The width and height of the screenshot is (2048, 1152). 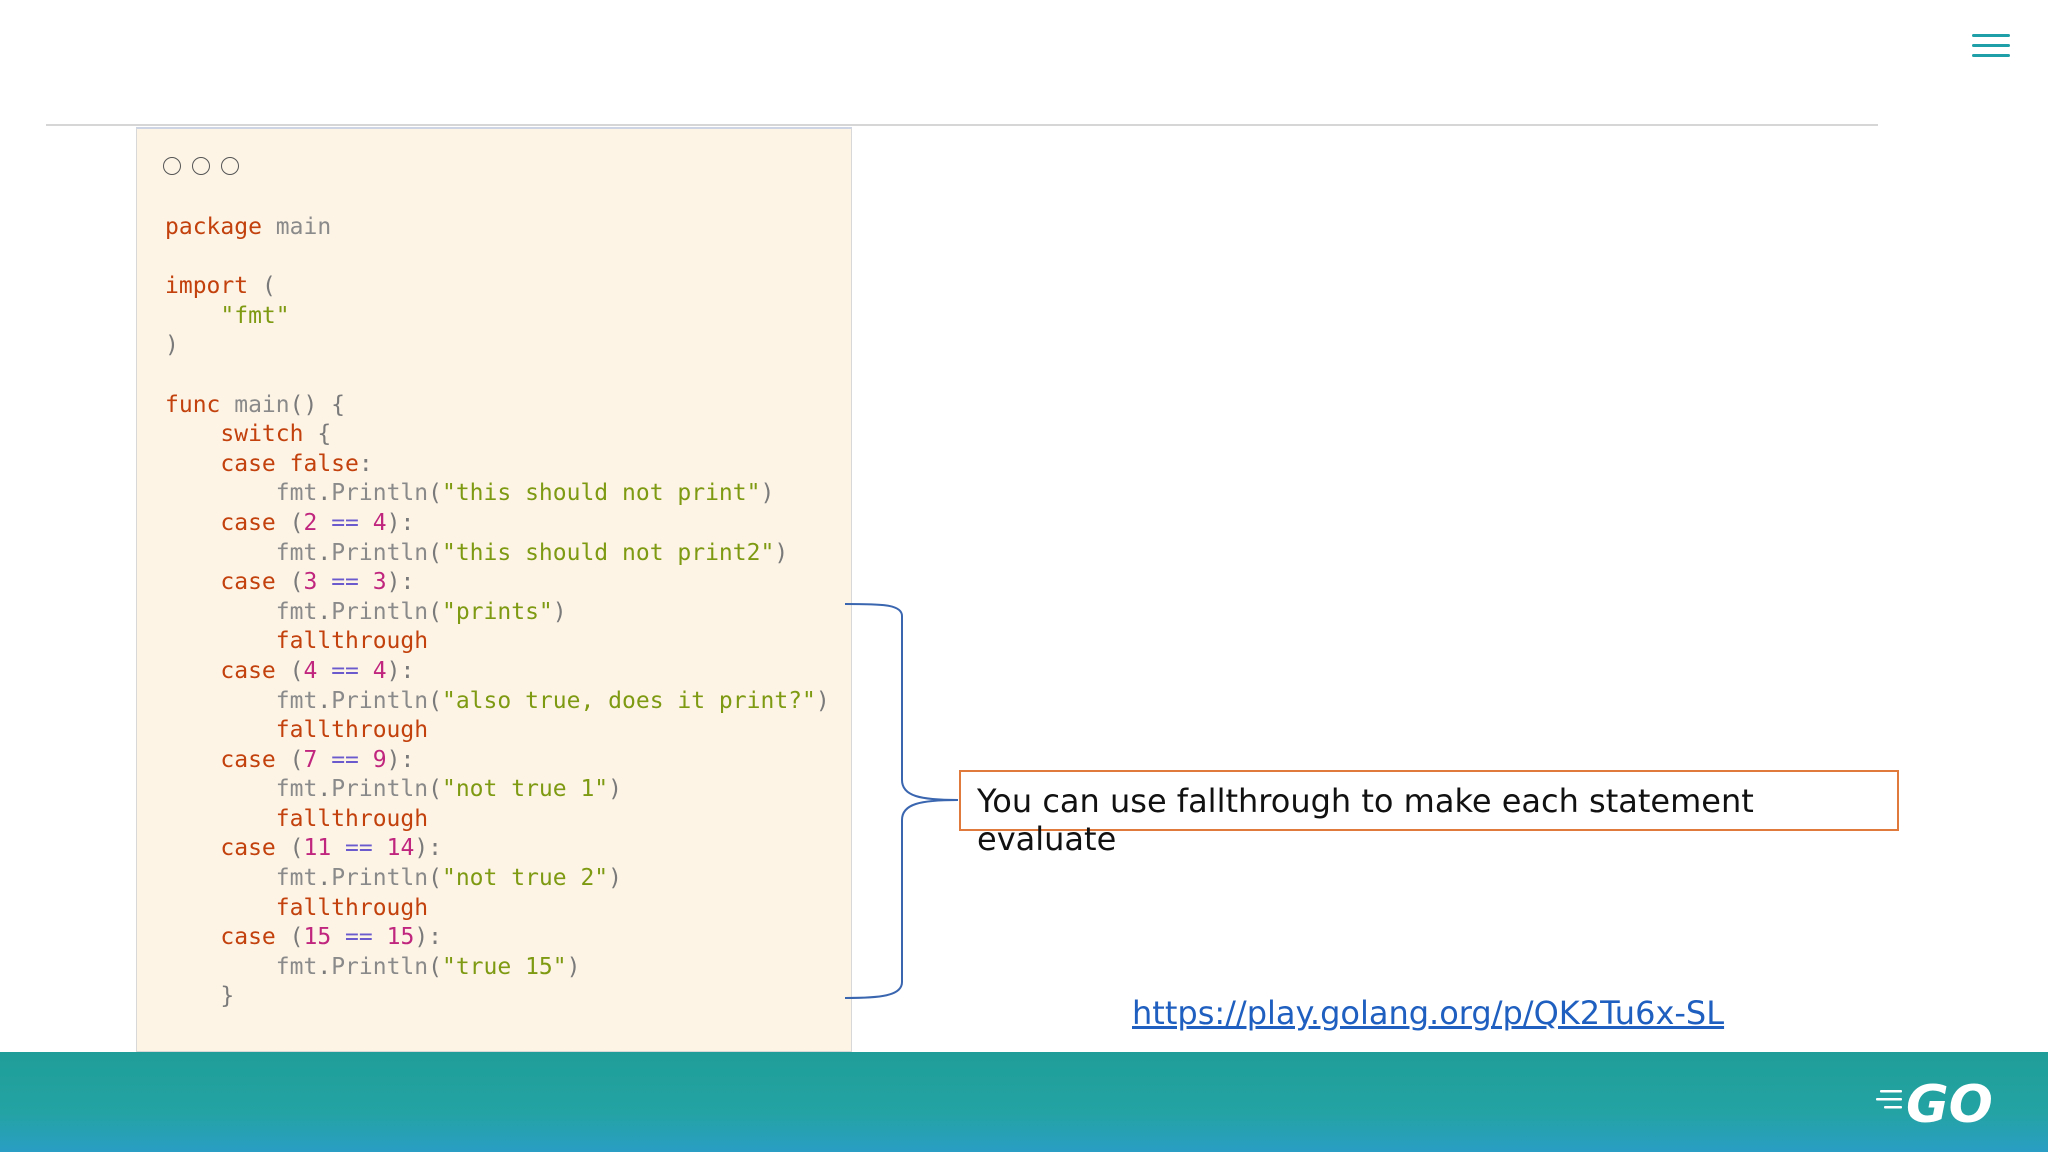 I want to click on curly-brace-icon, so click(x=901, y=801).